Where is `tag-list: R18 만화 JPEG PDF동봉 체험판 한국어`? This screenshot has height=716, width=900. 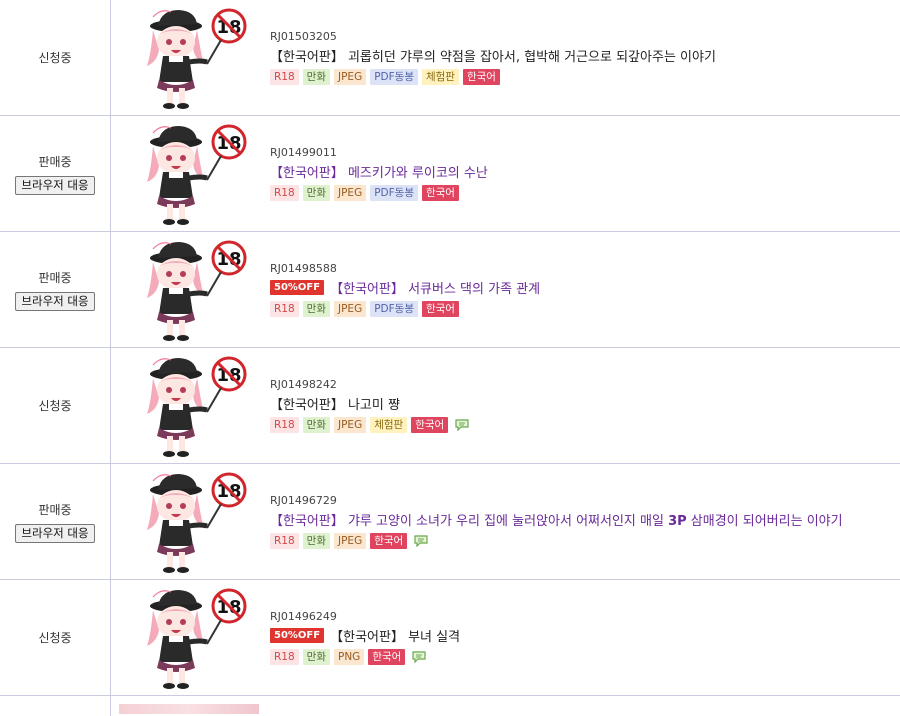 tag-list: R18 만화 JPEG PDF동봉 체험판 한국어 is located at coordinates (493, 77).